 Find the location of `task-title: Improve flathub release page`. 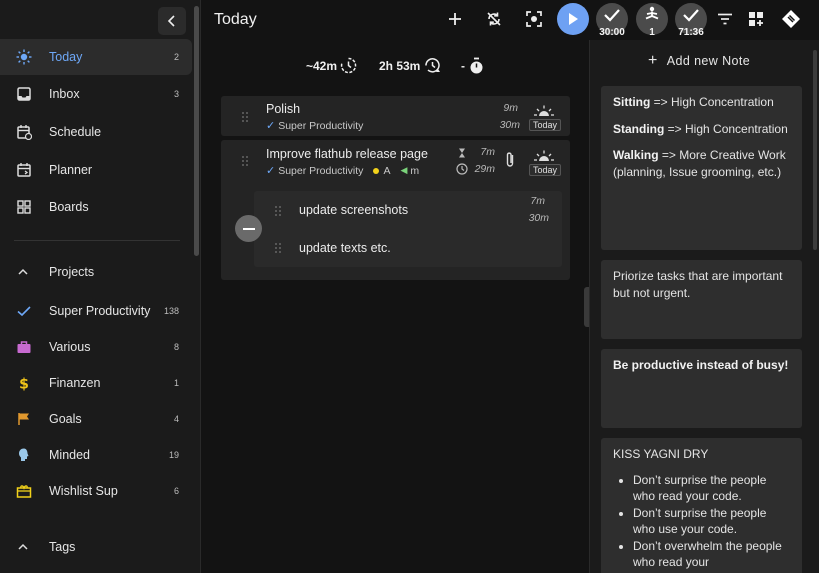

task-title: Improve flathub release page is located at coordinates (347, 154).